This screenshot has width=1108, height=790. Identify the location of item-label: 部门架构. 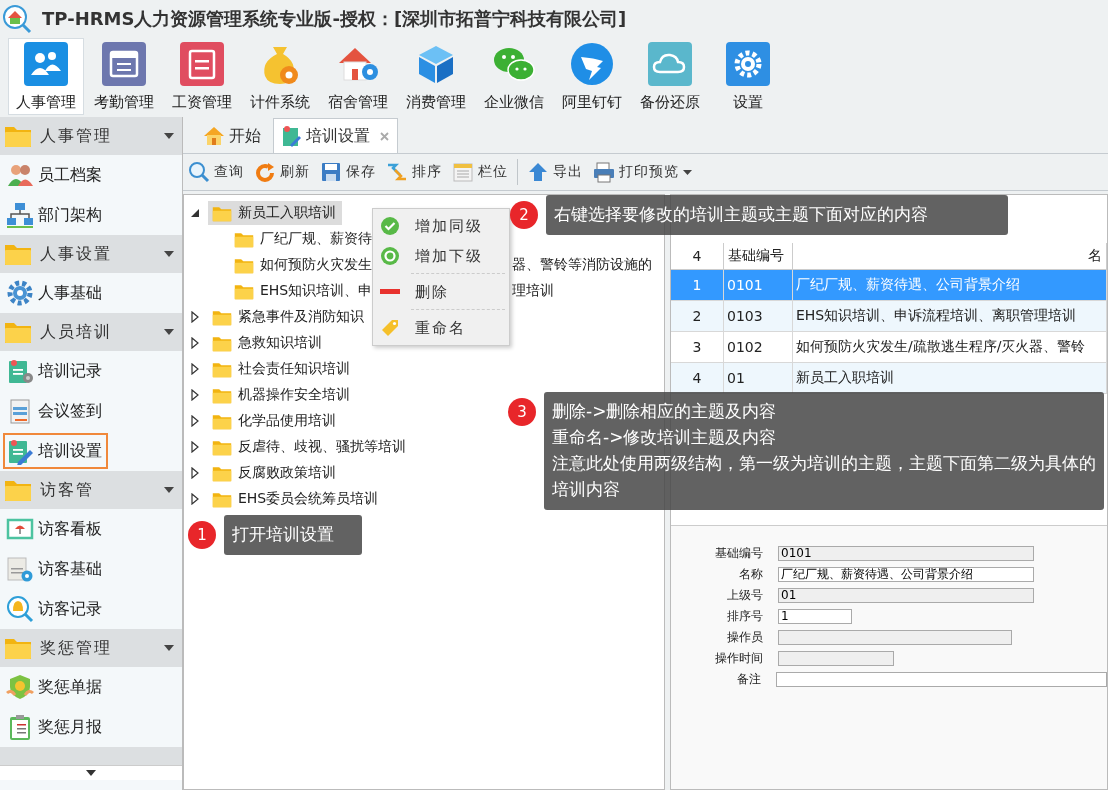
(70, 215).